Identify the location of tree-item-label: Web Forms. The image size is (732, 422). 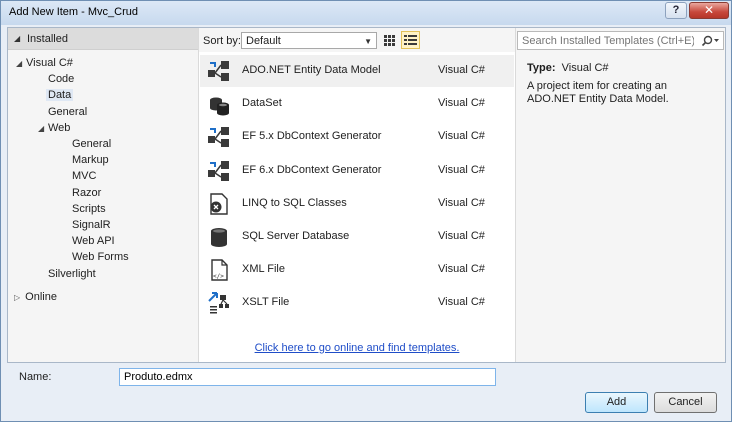
(100, 257).